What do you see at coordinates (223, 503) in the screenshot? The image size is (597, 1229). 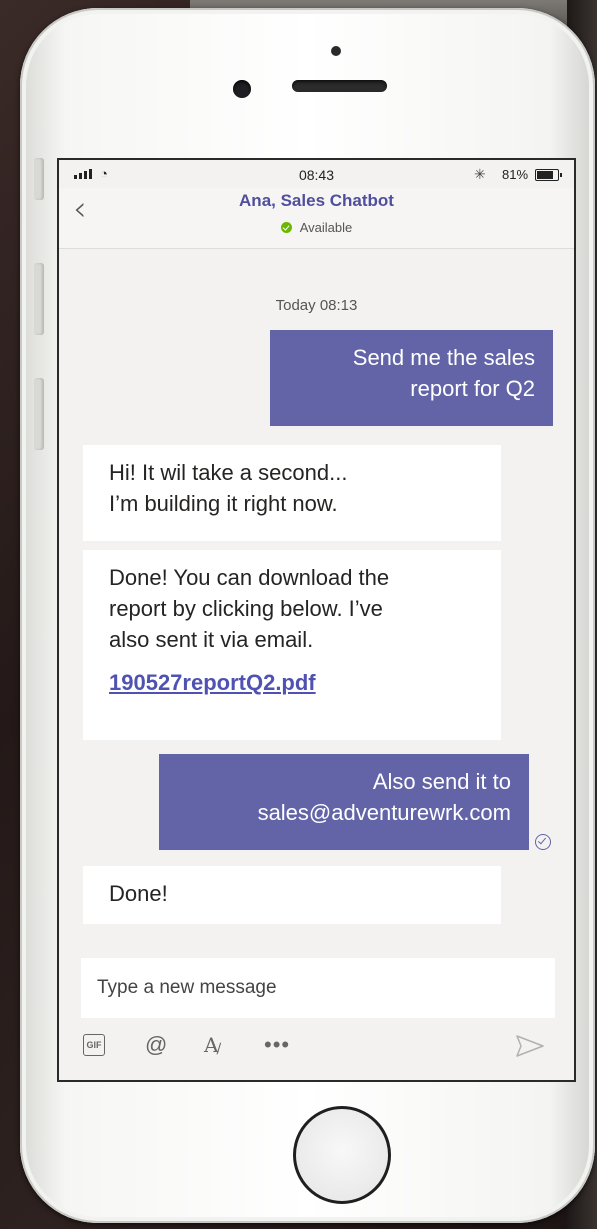 I see `message-line: I’m building it right now.` at bounding box center [223, 503].